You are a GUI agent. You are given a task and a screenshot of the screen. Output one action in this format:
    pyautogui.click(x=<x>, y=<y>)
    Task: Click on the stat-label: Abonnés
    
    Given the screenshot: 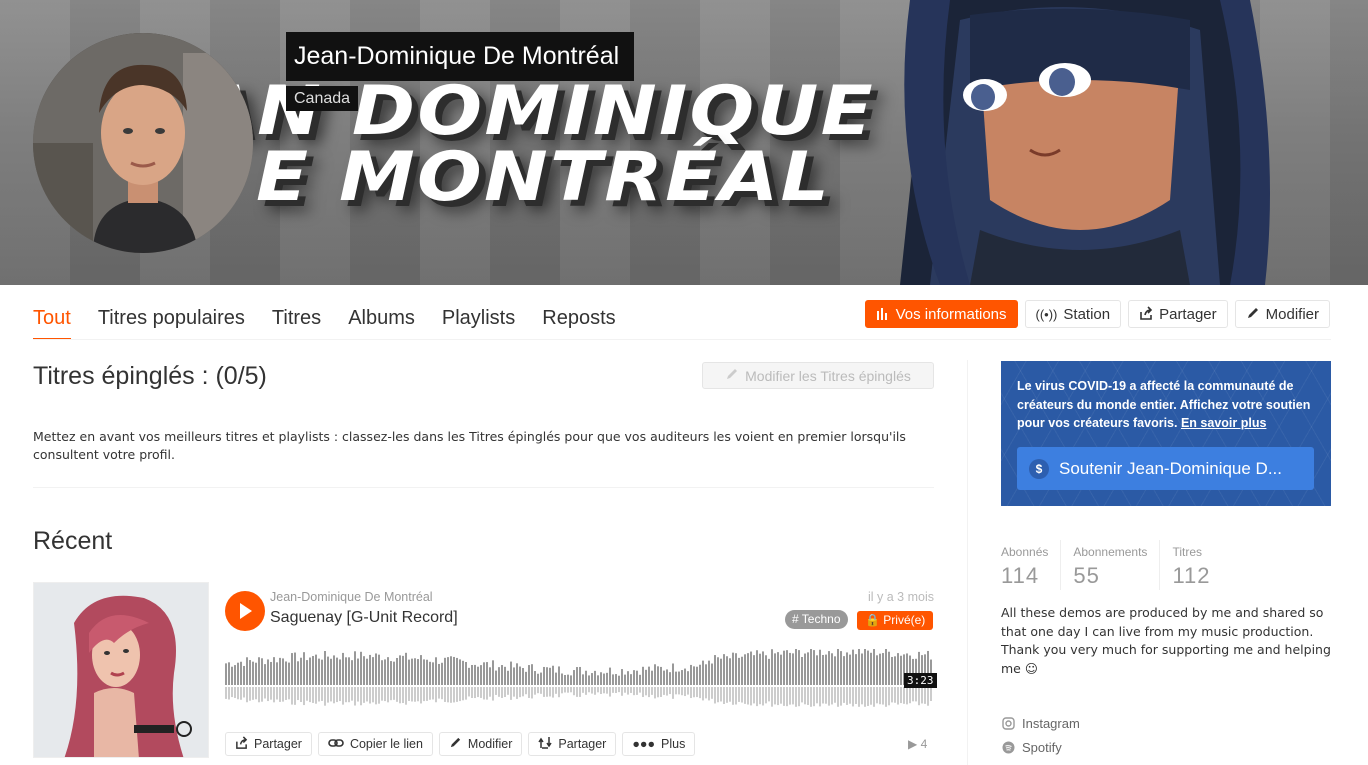 What is the action you would take?
    pyautogui.click(x=1025, y=552)
    